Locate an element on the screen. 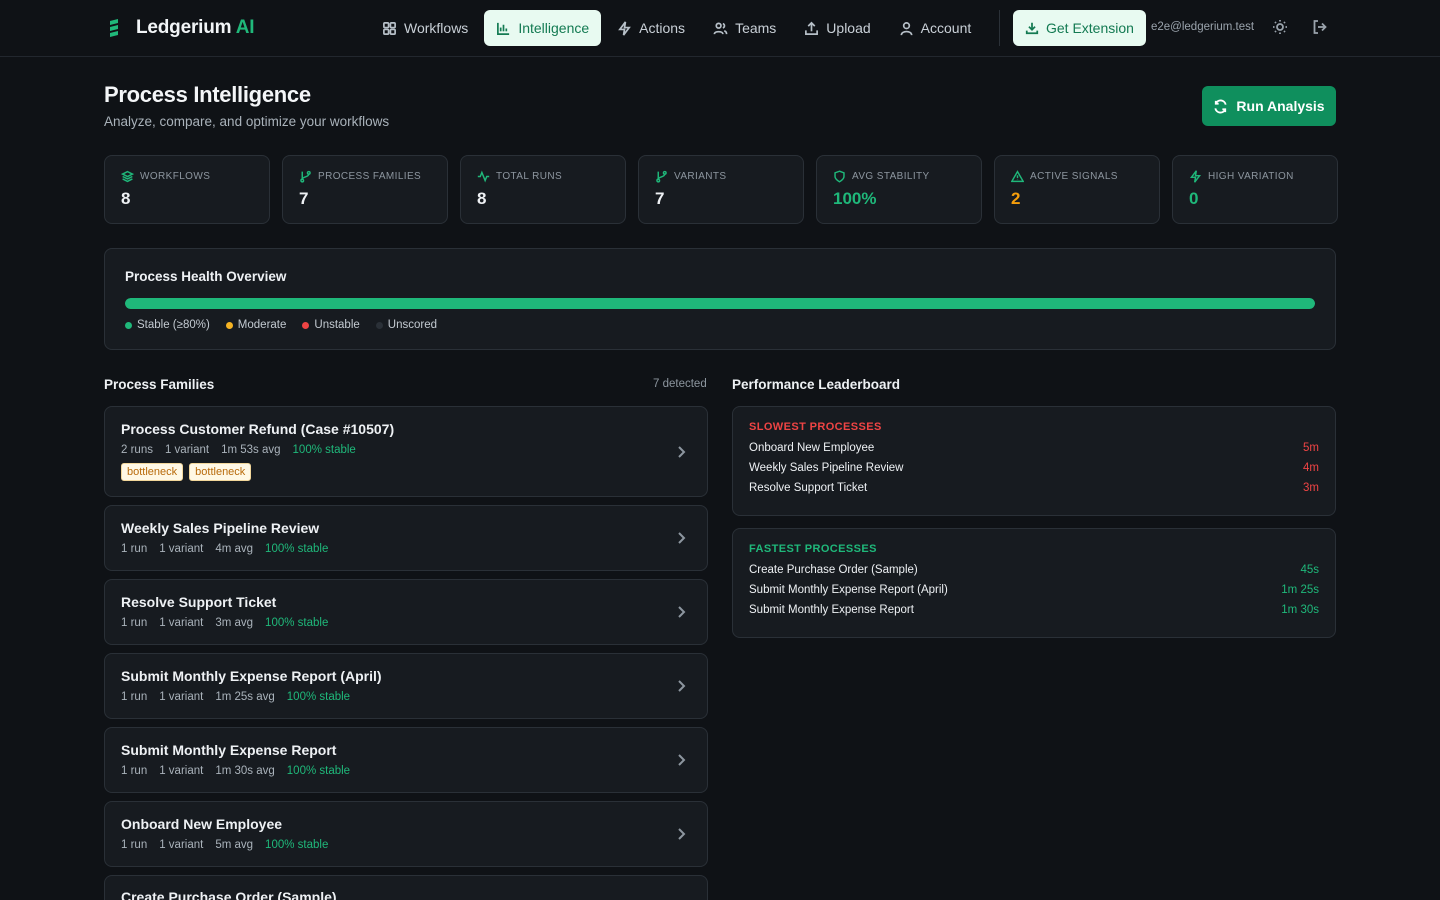  process-families-title: Process Families is located at coordinates (159, 384).